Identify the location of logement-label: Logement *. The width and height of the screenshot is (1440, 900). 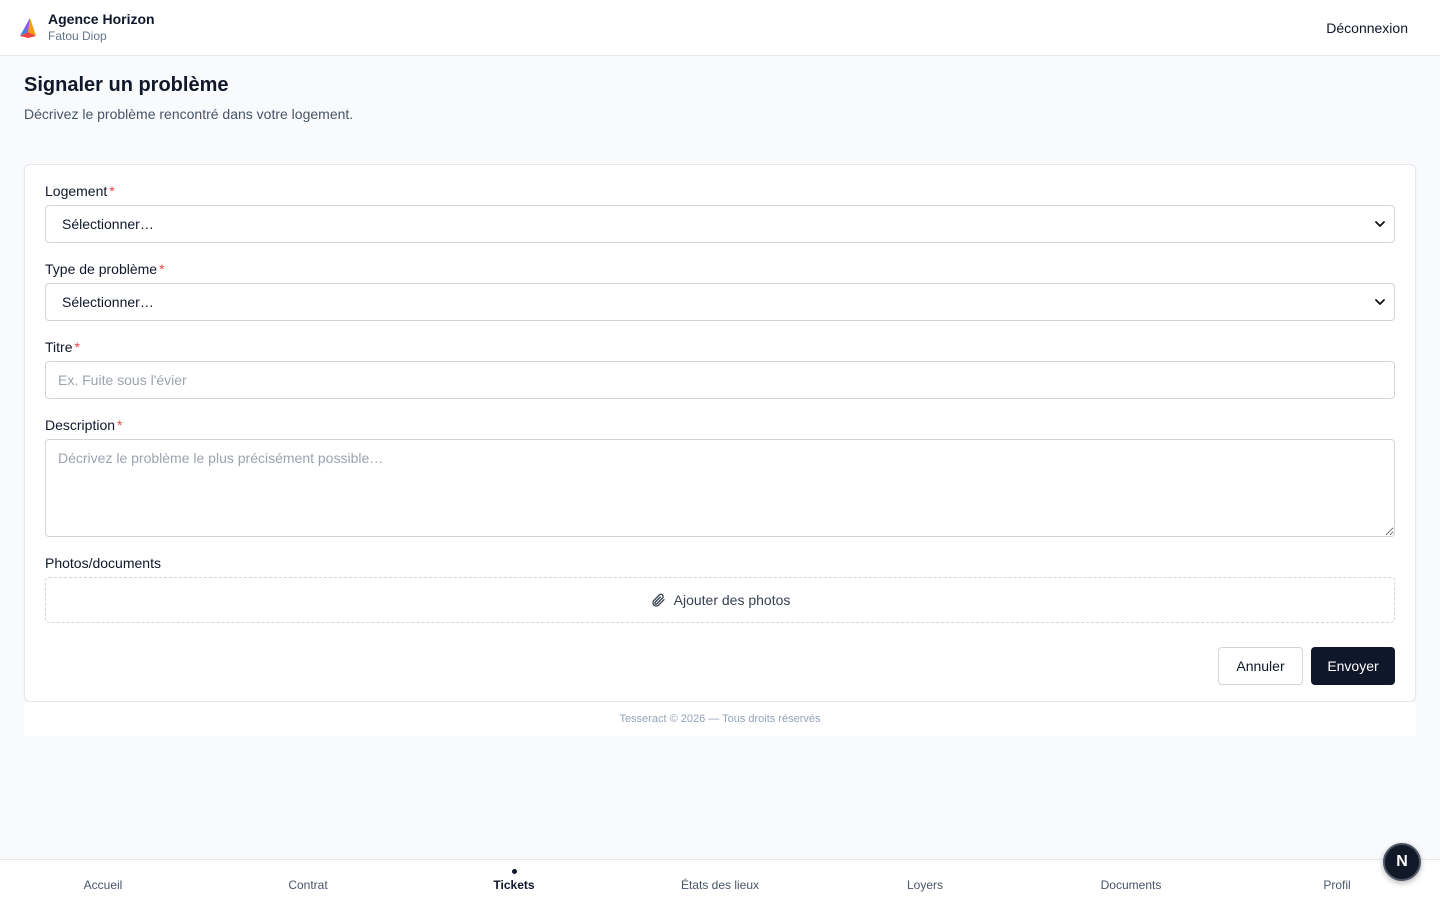
(80, 191).